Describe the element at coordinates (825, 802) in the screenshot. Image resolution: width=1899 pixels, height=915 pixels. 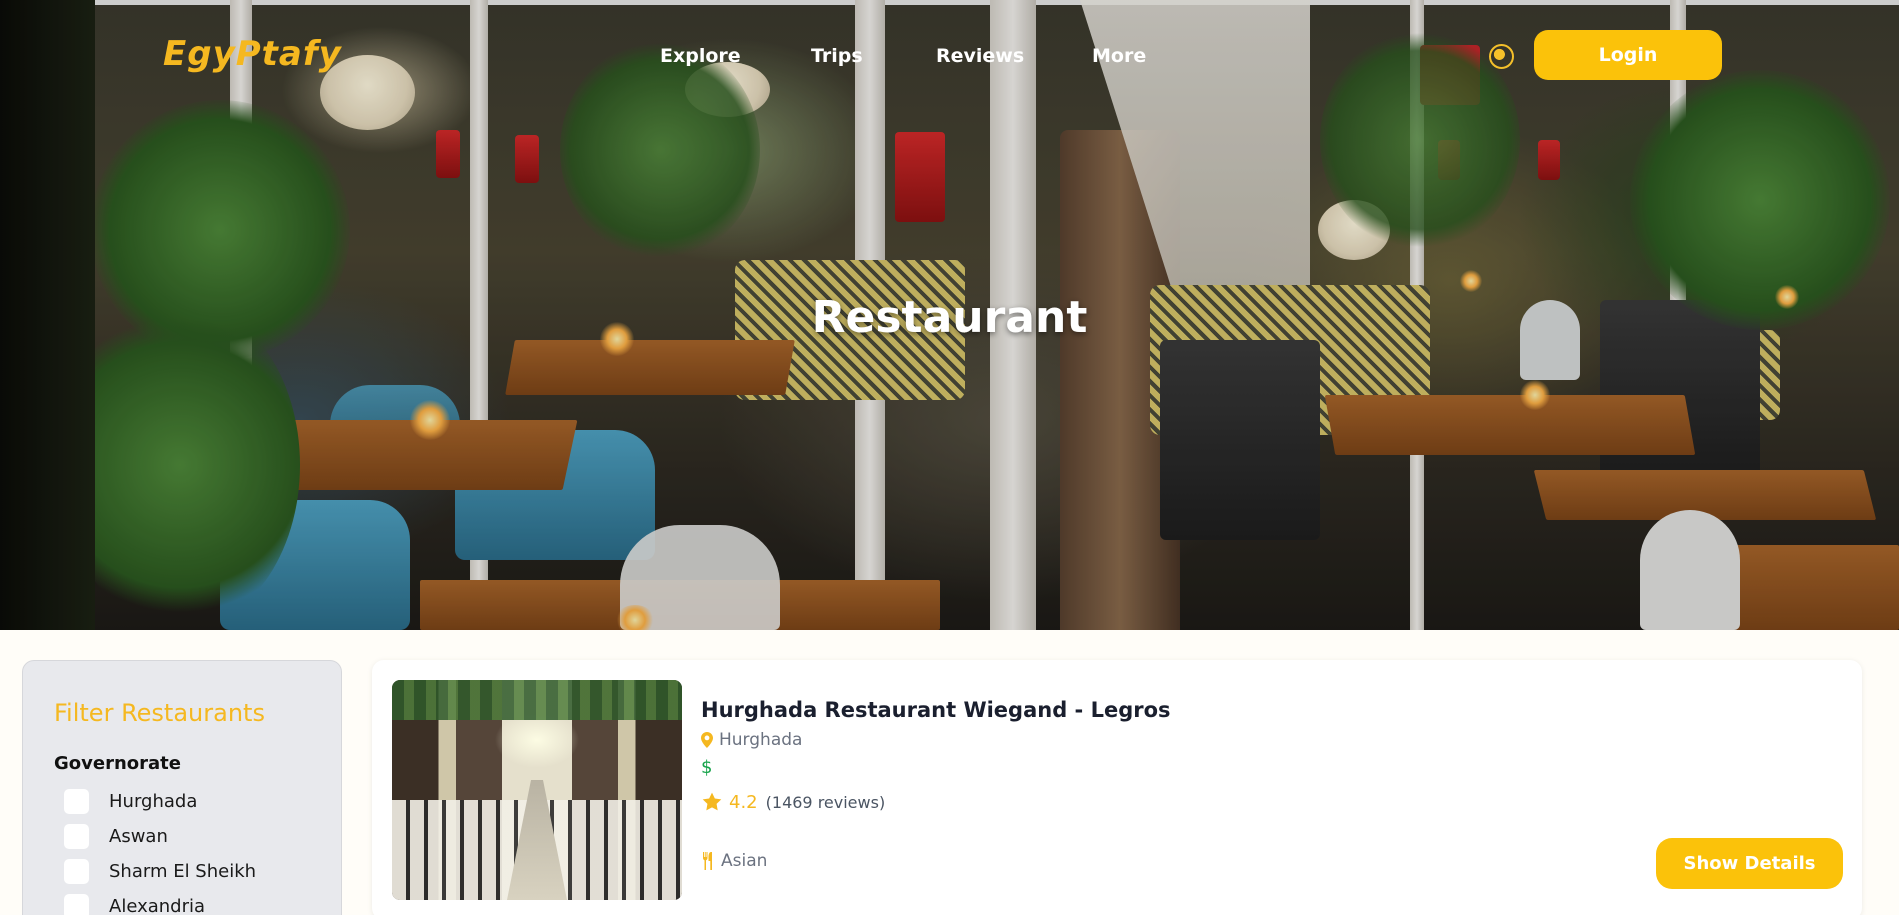
I see `review-count: (1469 reviews)` at that location.